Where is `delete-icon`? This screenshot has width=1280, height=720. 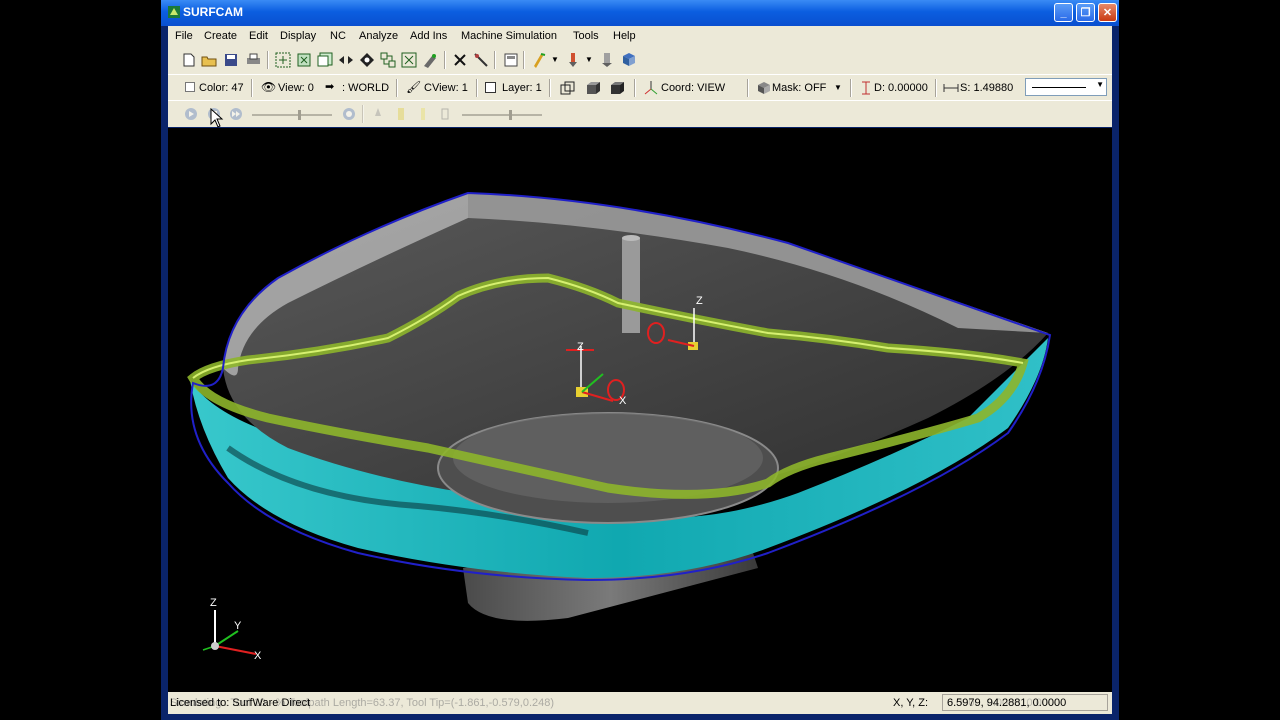 delete-icon is located at coordinates (460, 60).